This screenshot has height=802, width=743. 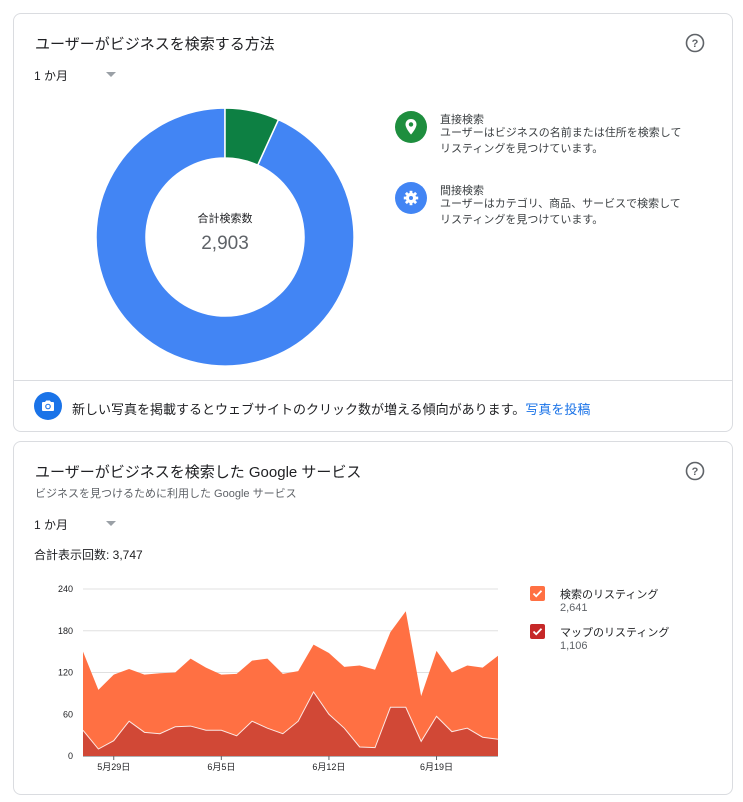 I want to click on legend-description: ユーザーはカテゴリ、商品、サービスで検索してリスティングを見つけています。, so click(x=560, y=212).